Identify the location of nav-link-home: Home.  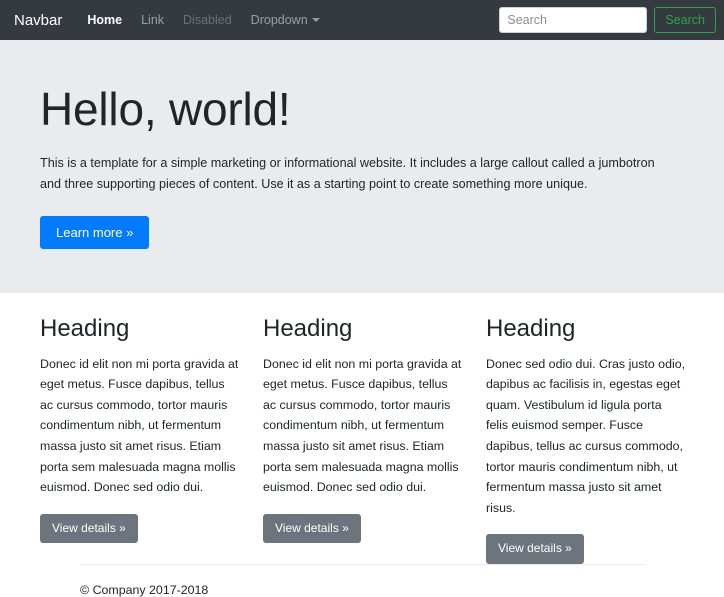
(104, 20).